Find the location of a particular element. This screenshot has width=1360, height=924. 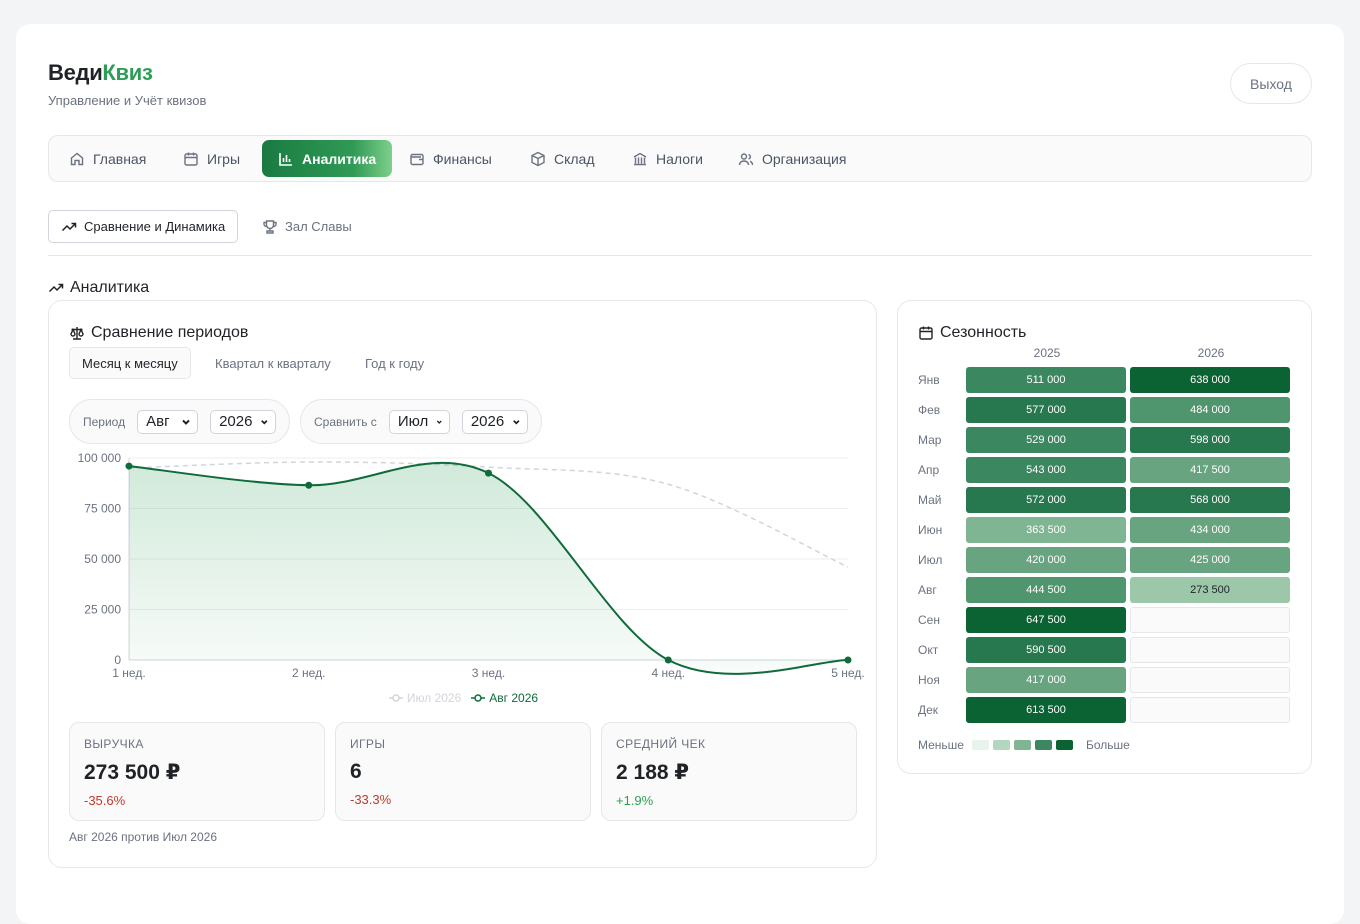

heatmap-month-label: Июн is located at coordinates (930, 530).